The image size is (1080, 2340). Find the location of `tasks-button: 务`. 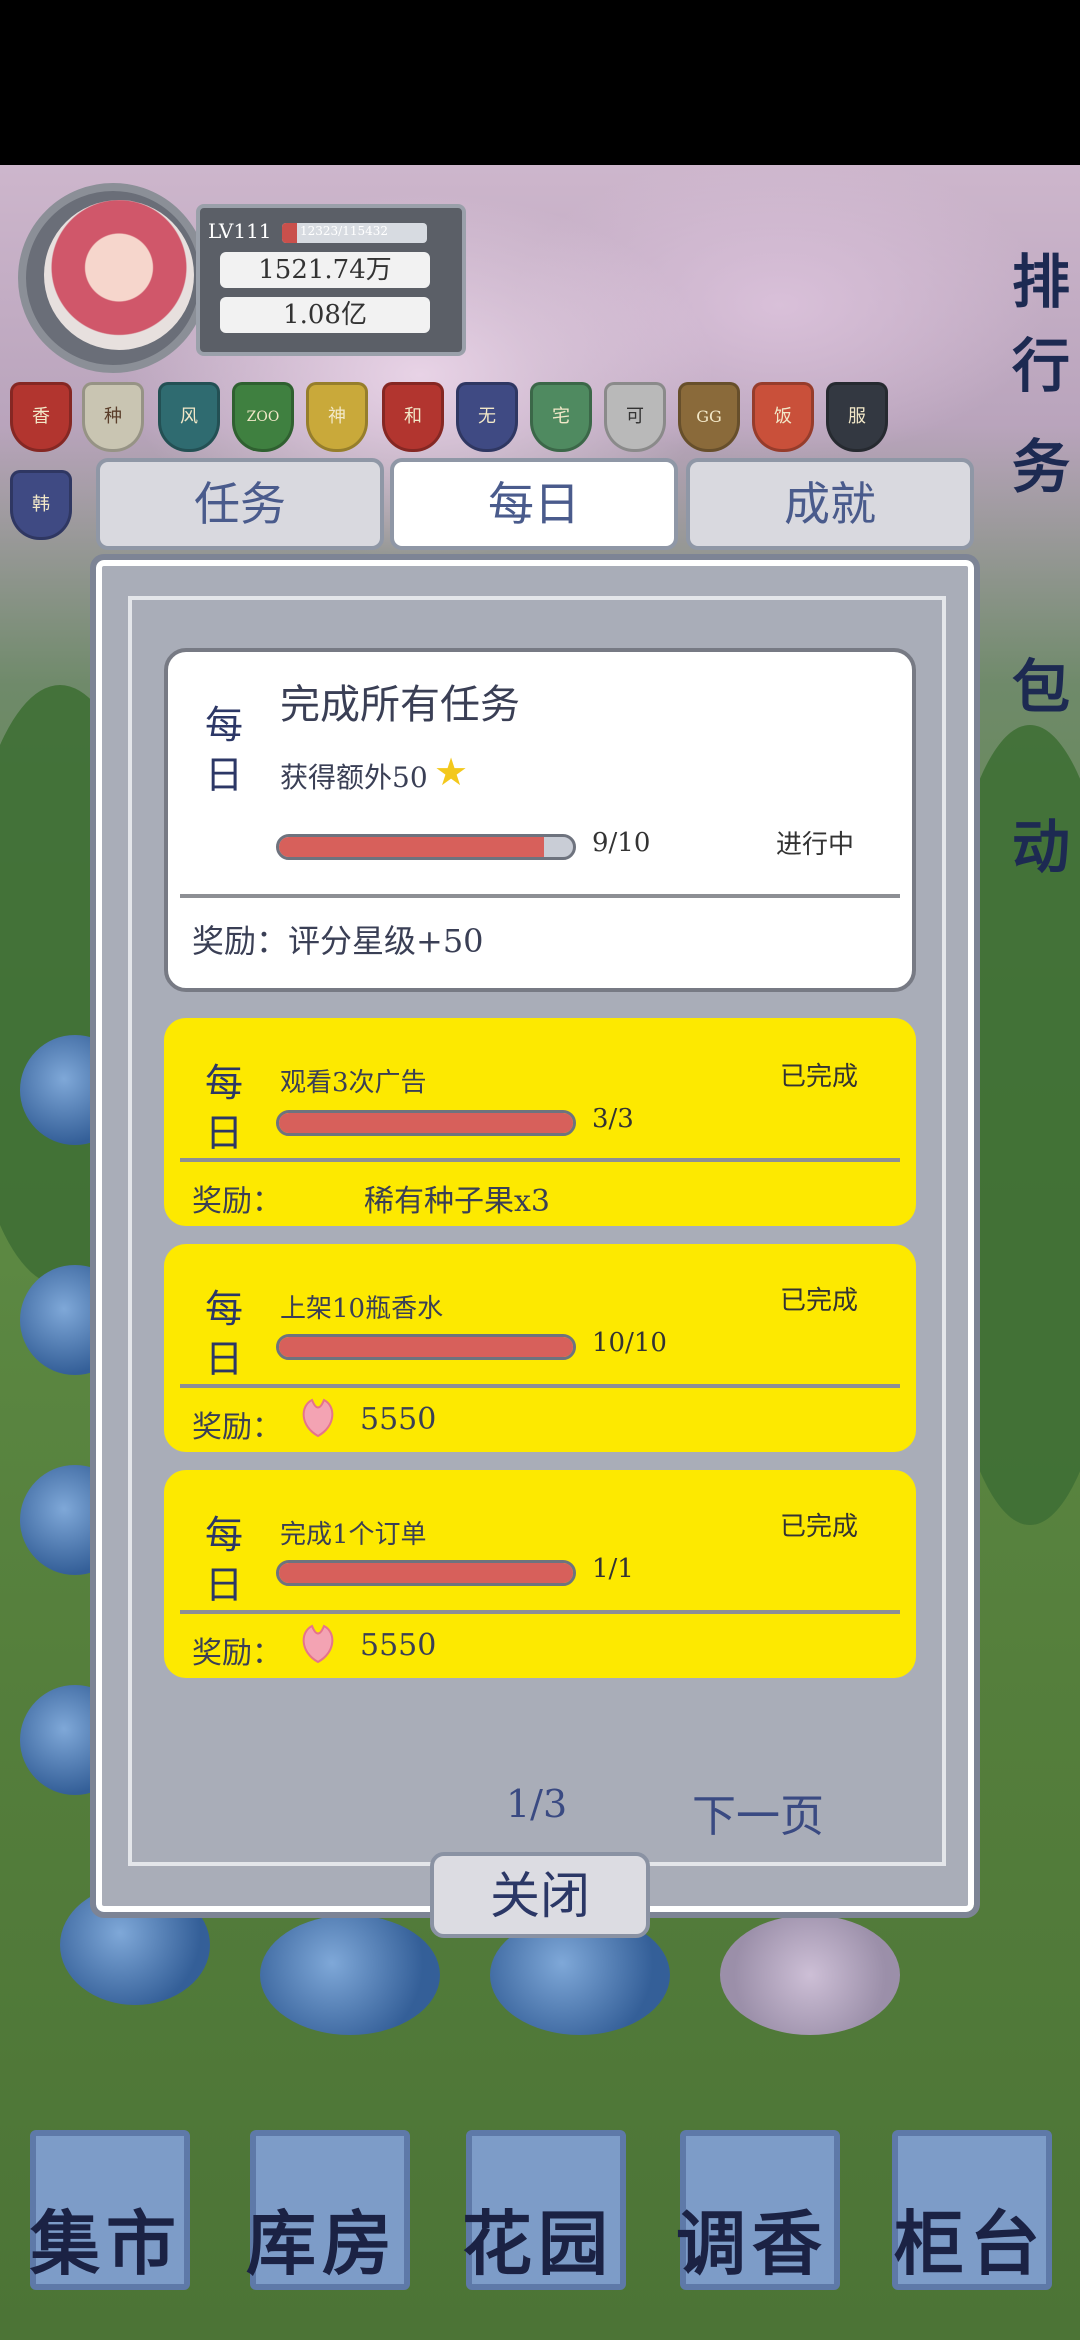

tasks-button: 务 is located at coordinates (1015, 485).